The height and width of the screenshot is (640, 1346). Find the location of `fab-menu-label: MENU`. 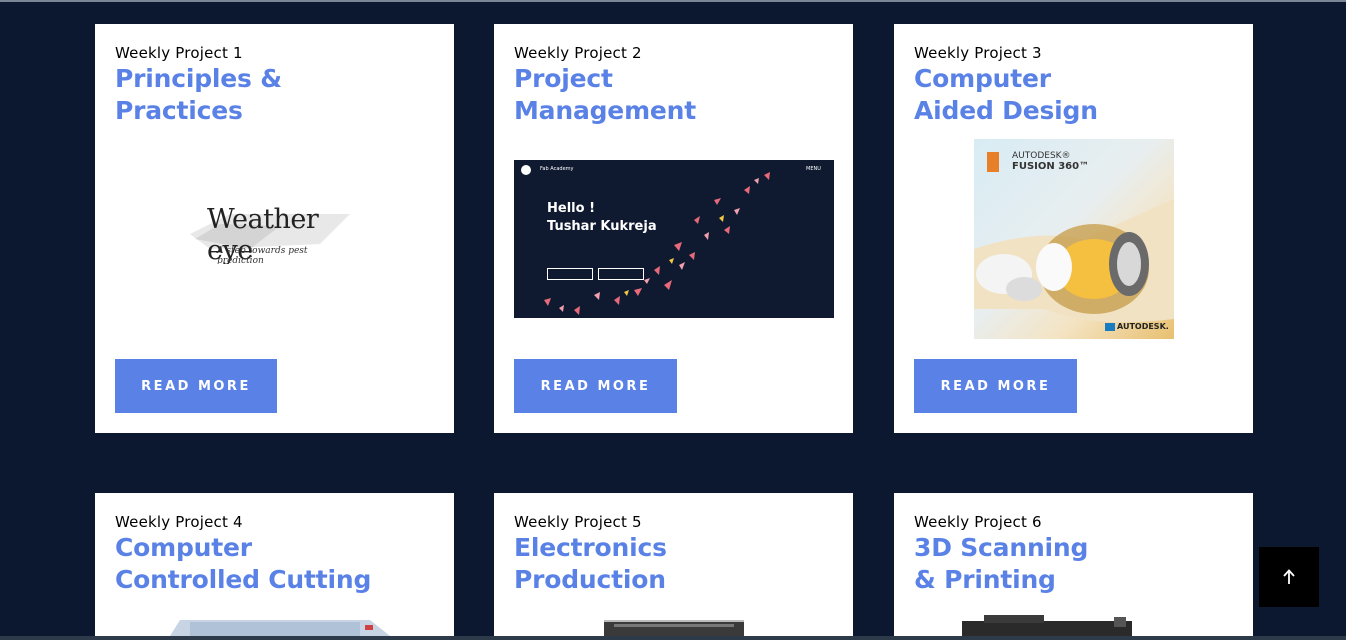

fab-menu-label: MENU is located at coordinates (813, 169).